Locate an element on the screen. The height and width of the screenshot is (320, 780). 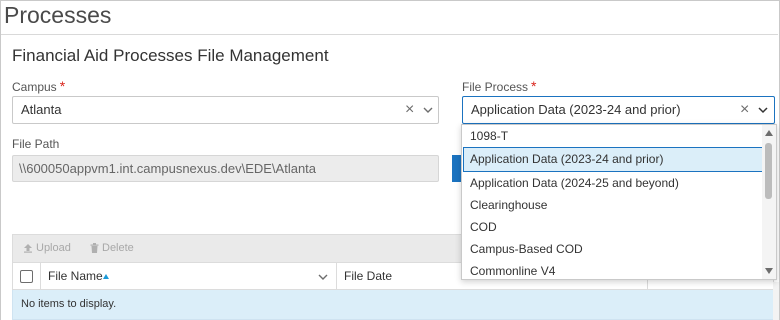
column-menu-chevron-icon is located at coordinates (323, 277).